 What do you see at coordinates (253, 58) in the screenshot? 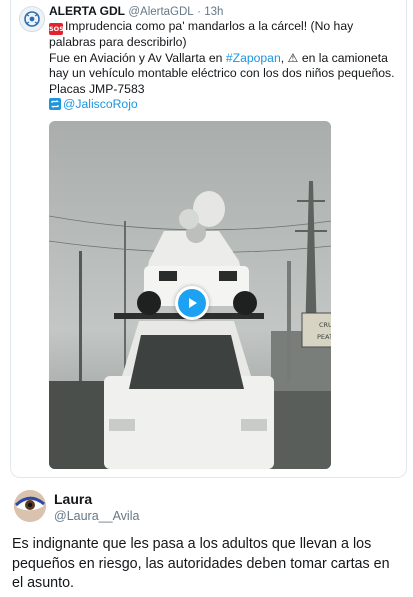
I see `hashtag-link: #Zapopan` at bounding box center [253, 58].